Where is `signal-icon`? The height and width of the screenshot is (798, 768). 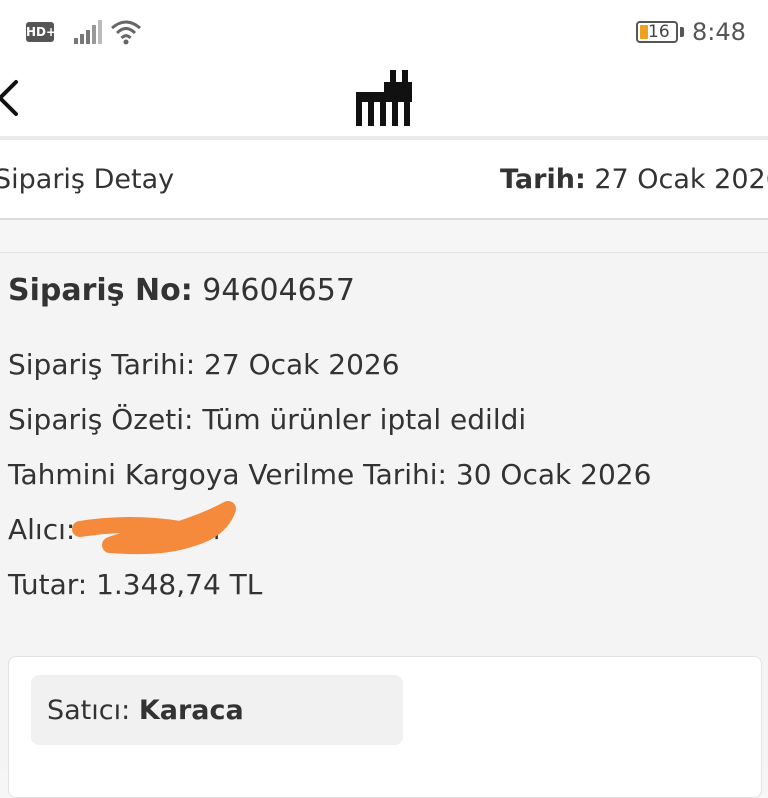 signal-icon is located at coordinates (88, 32).